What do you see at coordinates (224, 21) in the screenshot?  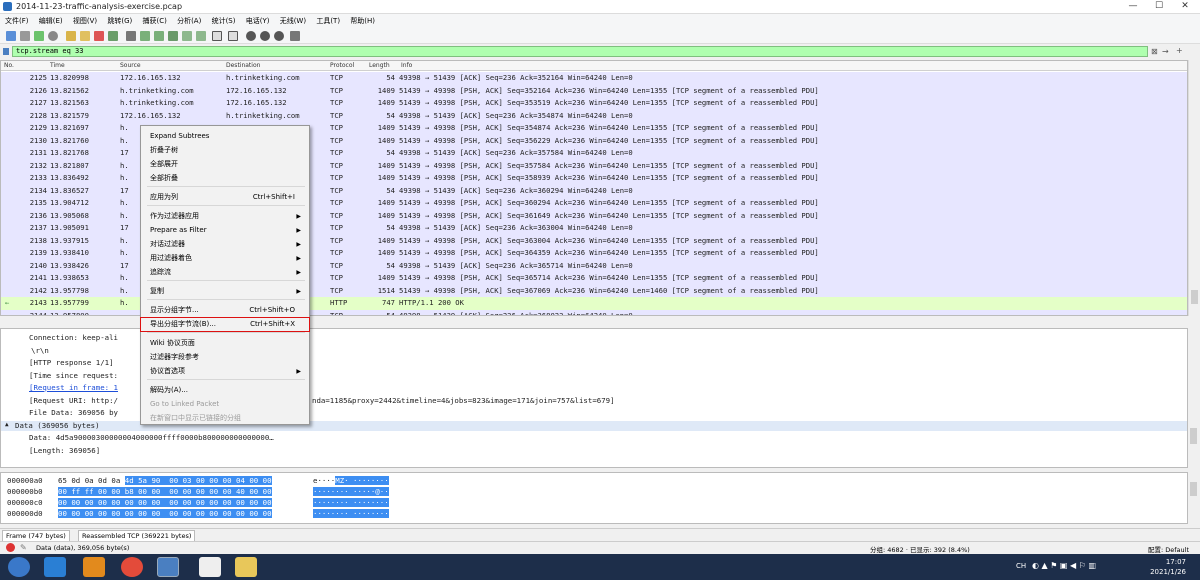 I see `menu-statistics: 统计(S)` at bounding box center [224, 21].